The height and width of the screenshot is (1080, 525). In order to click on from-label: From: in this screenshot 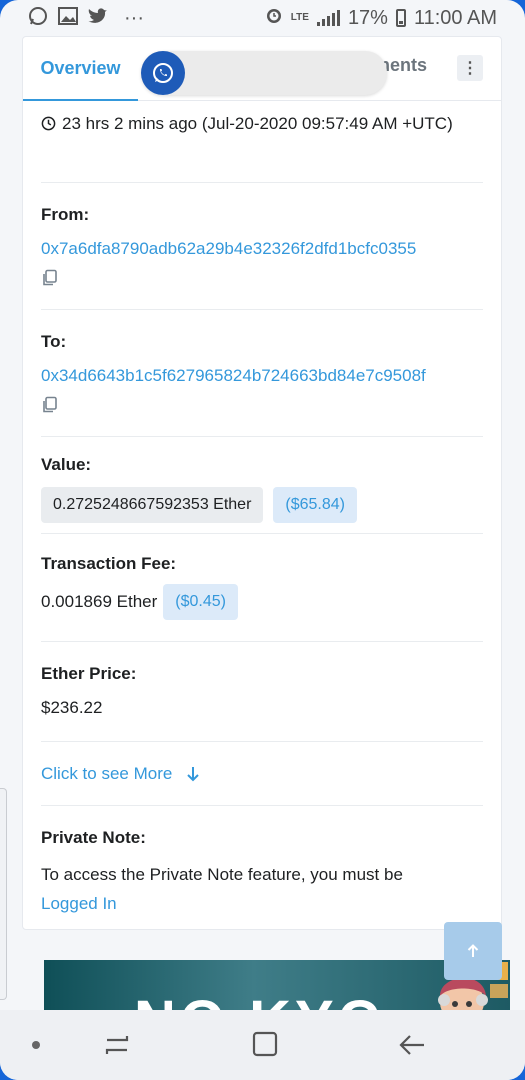, I will do `click(65, 214)`.